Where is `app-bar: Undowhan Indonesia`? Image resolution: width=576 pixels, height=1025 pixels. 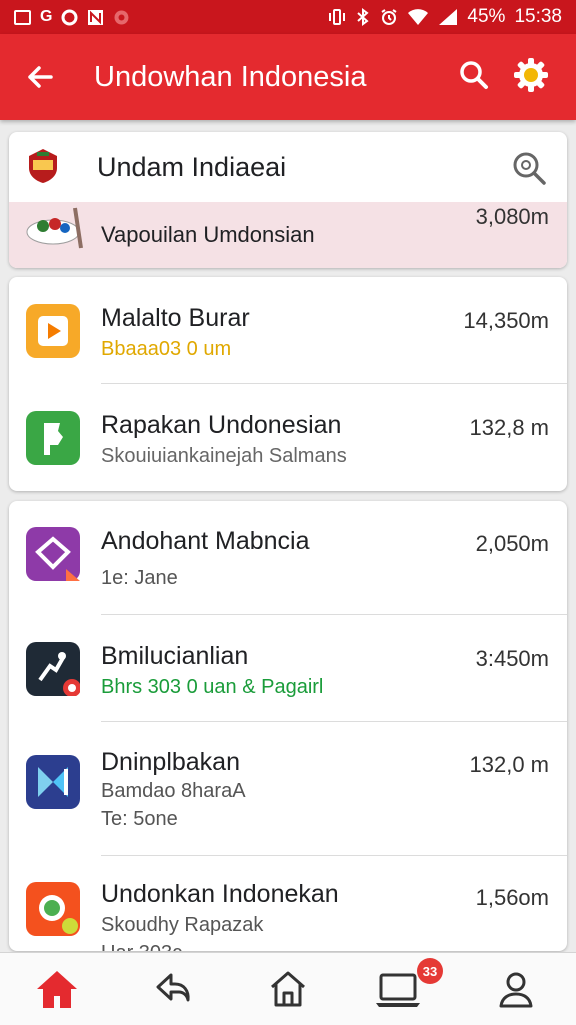
app-bar: Undowhan Indonesia is located at coordinates (288, 77).